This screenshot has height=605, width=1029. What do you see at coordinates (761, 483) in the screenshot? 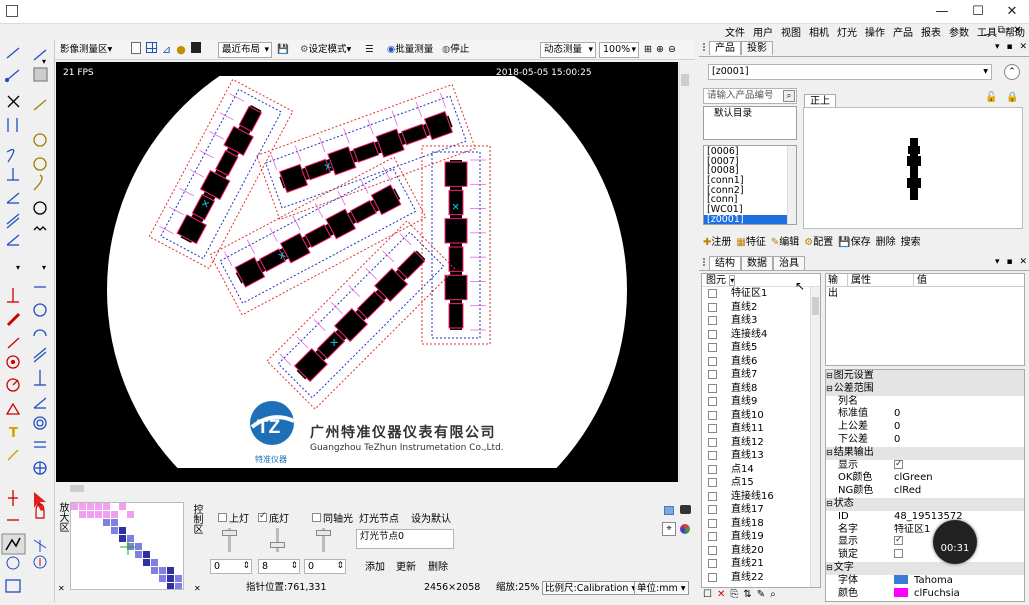
I see `tree-item: 点15` at bounding box center [761, 483].